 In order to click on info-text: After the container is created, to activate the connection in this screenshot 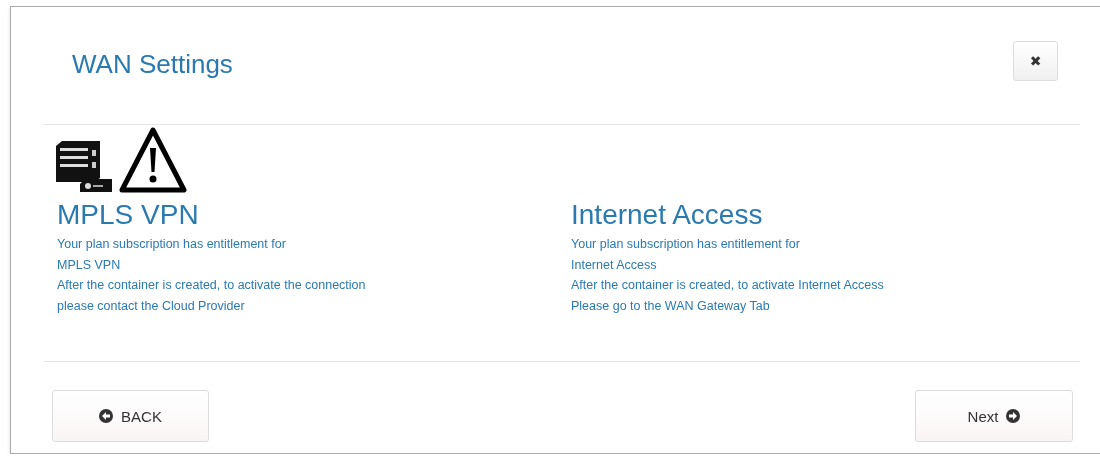, I will do `click(212, 285)`.